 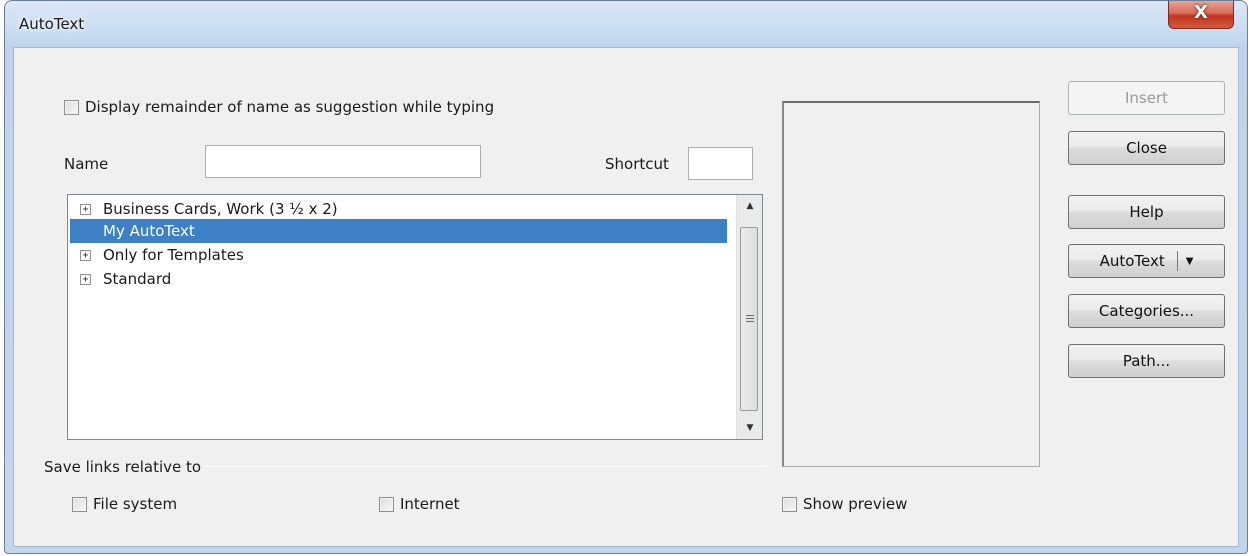 I want to click on file-system-label: File system, so click(x=135, y=504).